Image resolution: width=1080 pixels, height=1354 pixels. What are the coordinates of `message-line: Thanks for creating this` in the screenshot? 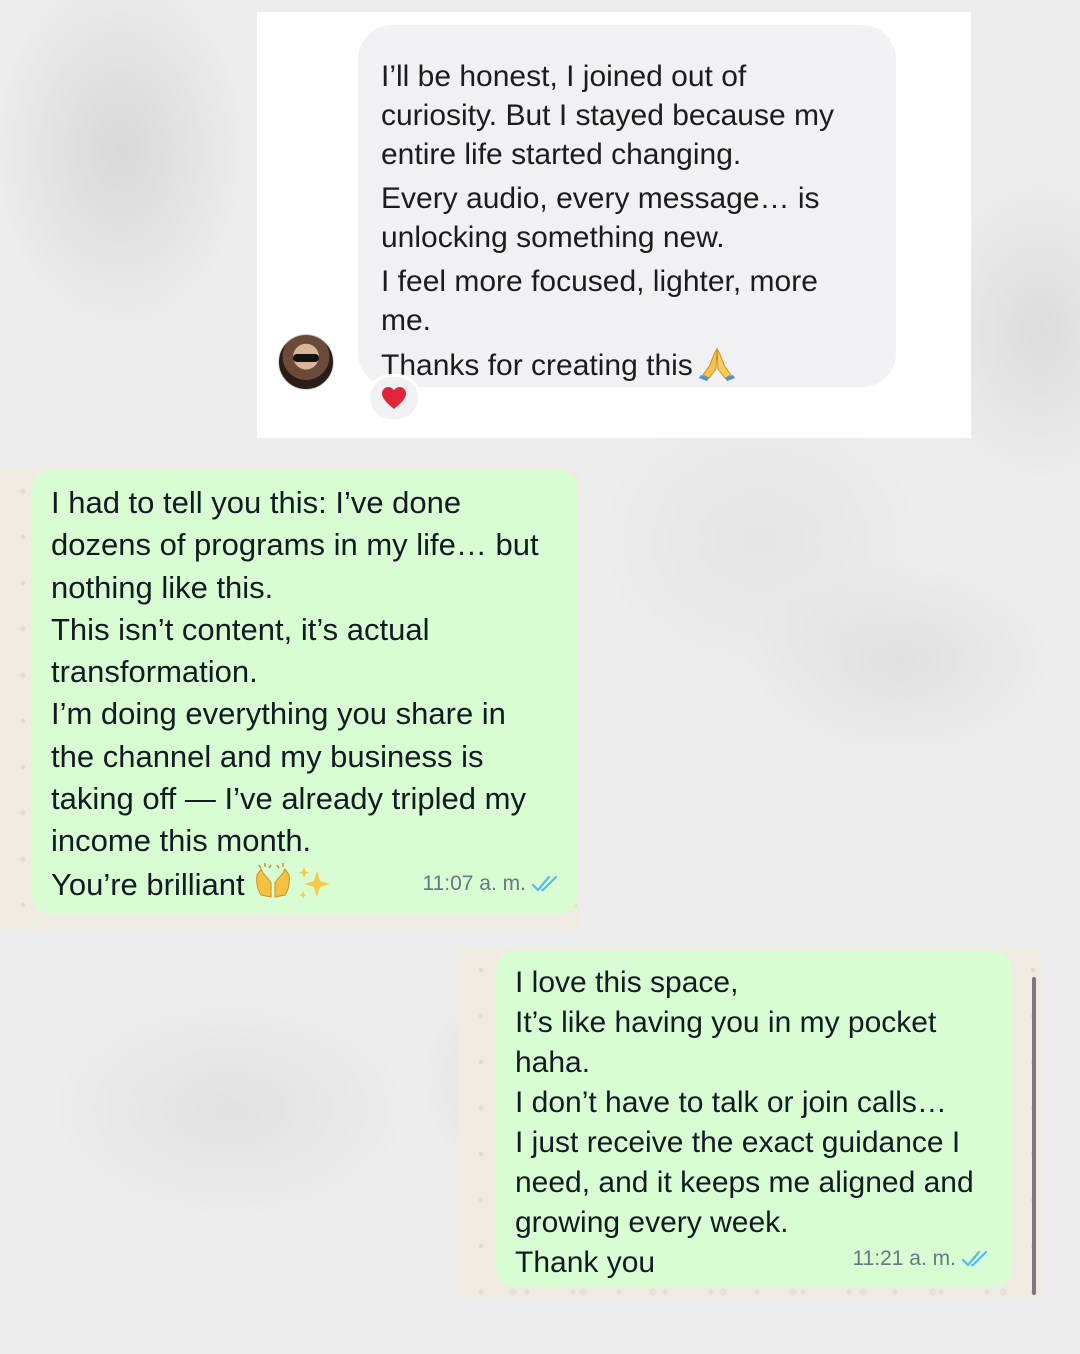 It's located at (537, 365).